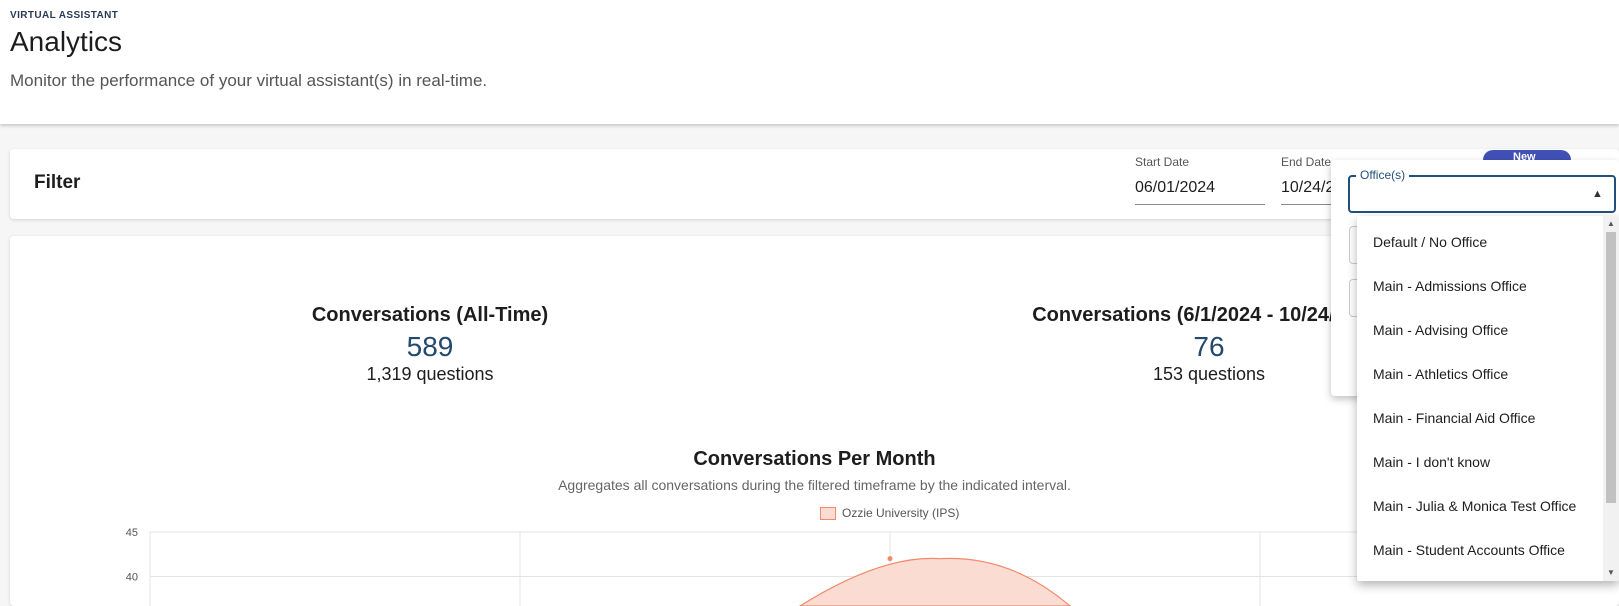  Describe the element at coordinates (430, 374) in the screenshot. I see `stat-all-time-questions: 1,319 questions` at that location.